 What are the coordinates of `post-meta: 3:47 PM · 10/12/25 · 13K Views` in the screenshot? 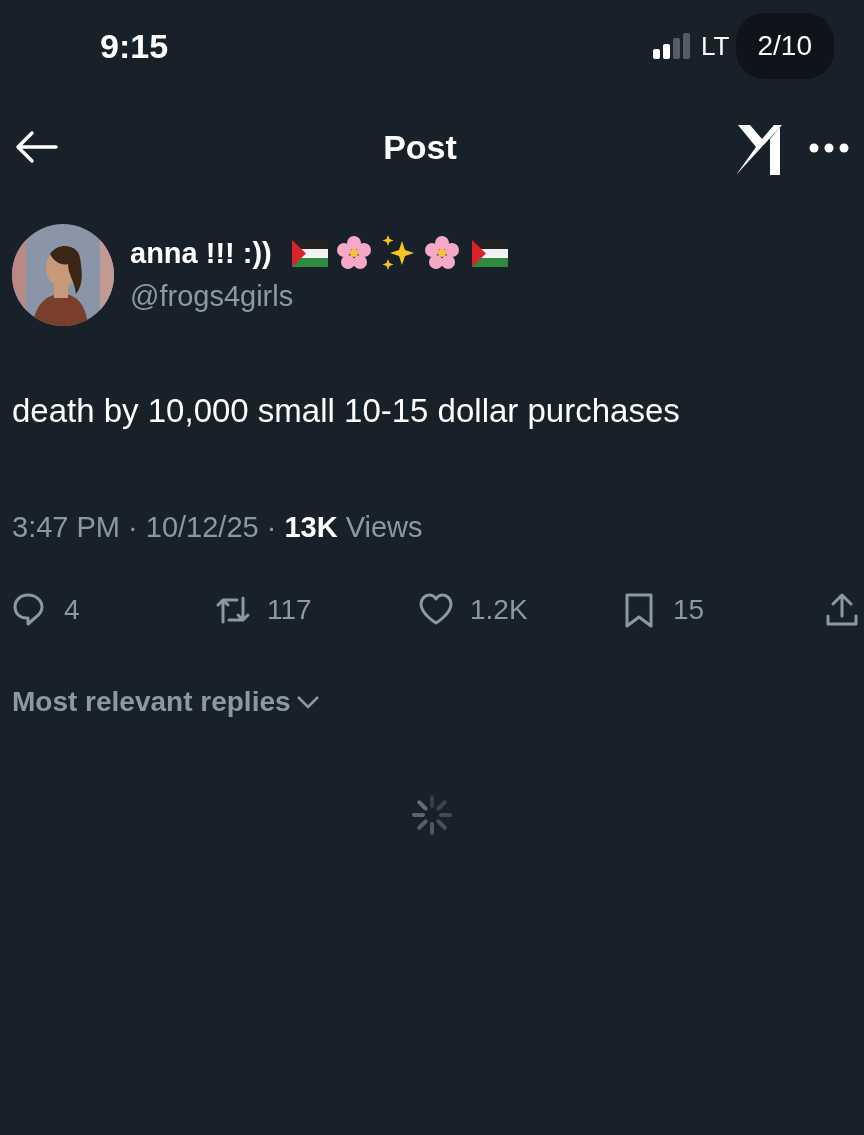 It's located at (217, 527).